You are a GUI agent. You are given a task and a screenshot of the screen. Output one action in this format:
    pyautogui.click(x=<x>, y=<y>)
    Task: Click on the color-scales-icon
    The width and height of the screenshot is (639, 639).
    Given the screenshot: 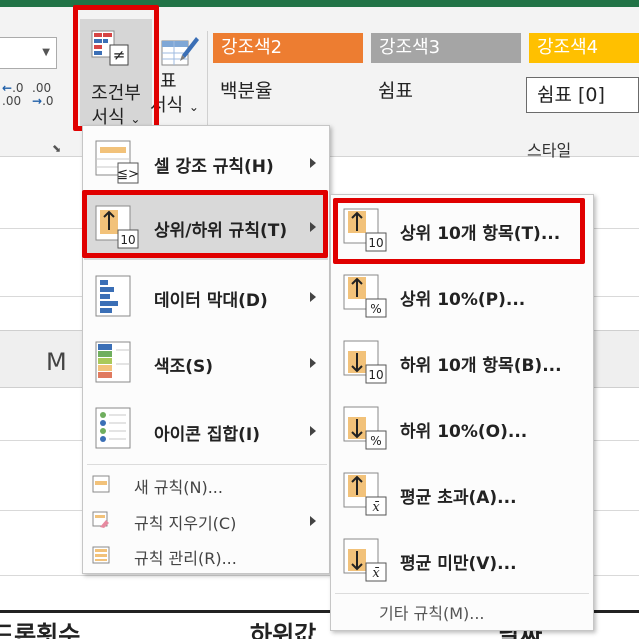 What is the action you would take?
    pyautogui.click(x=113, y=362)
    